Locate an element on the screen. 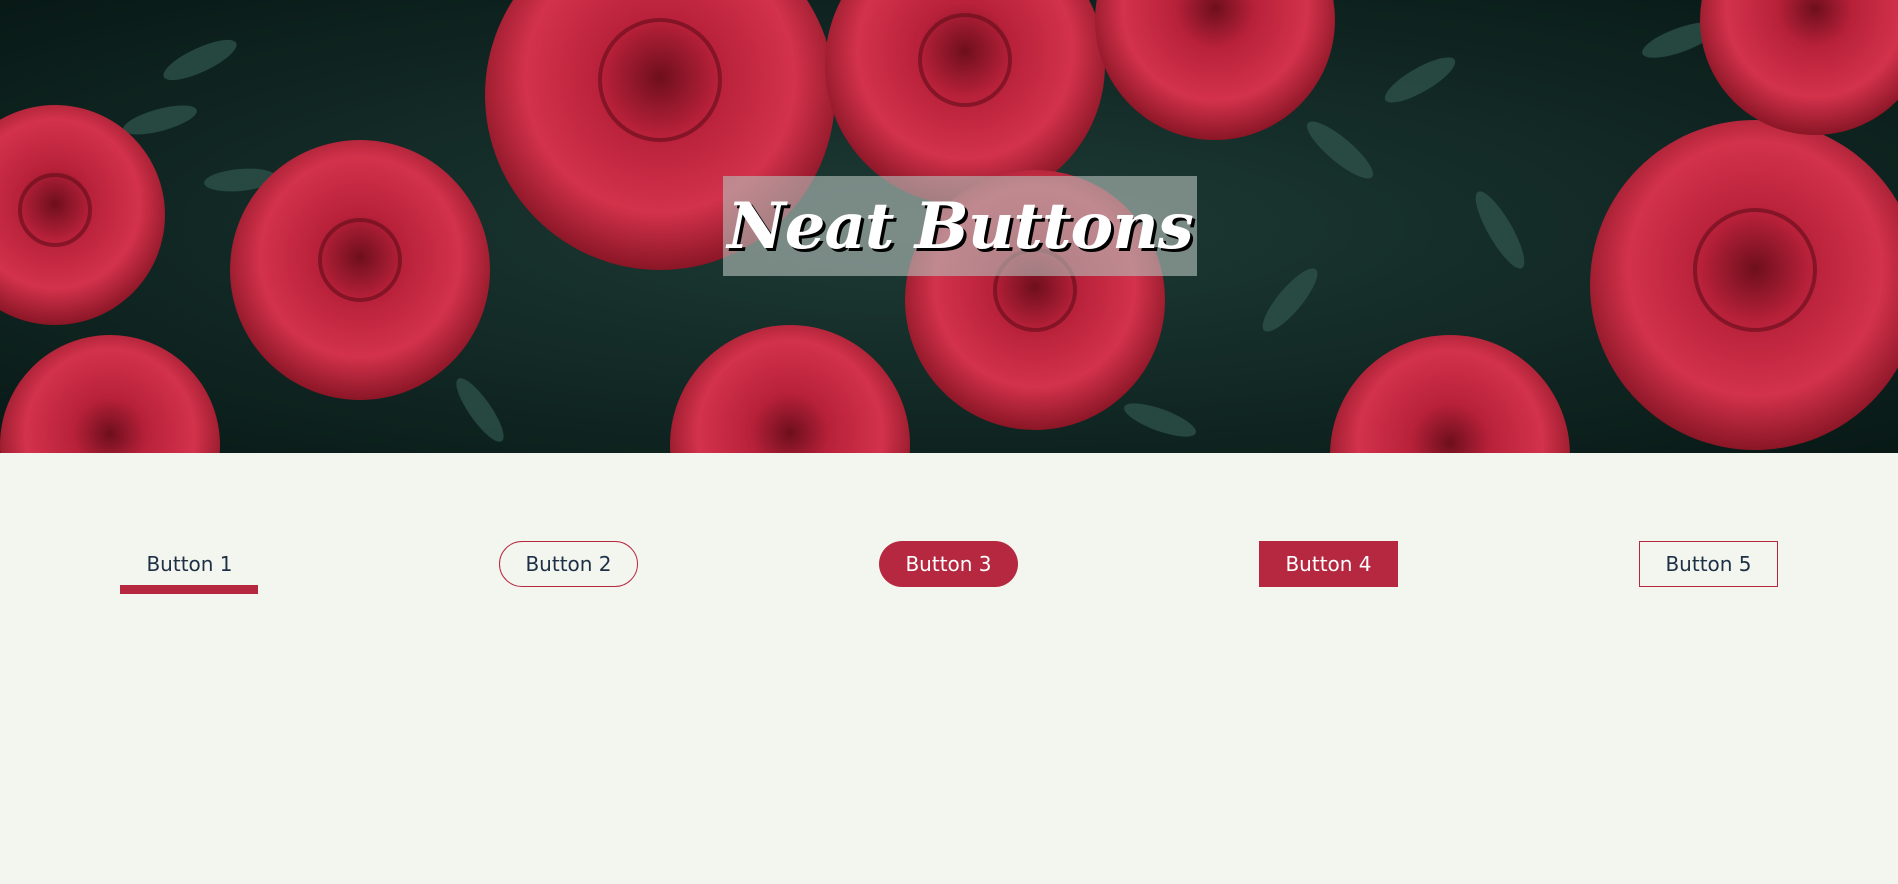  button-1-underline is located at coordinates (189, 589).